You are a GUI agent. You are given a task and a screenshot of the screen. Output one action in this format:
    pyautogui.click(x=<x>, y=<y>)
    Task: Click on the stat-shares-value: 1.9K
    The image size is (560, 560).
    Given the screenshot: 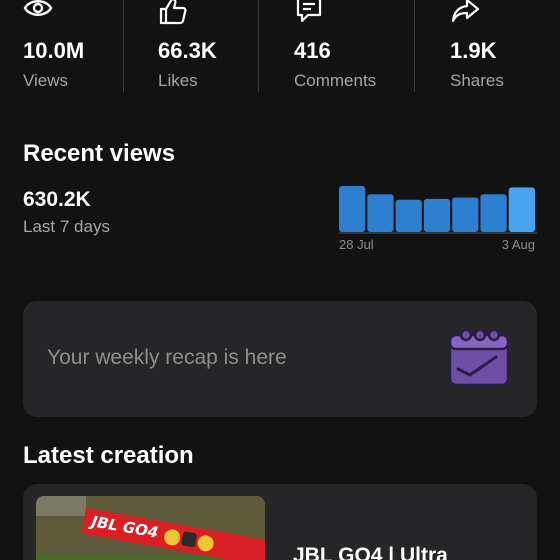 What is the action you would take?
    pyautogui.click(x=473, y=50)
    